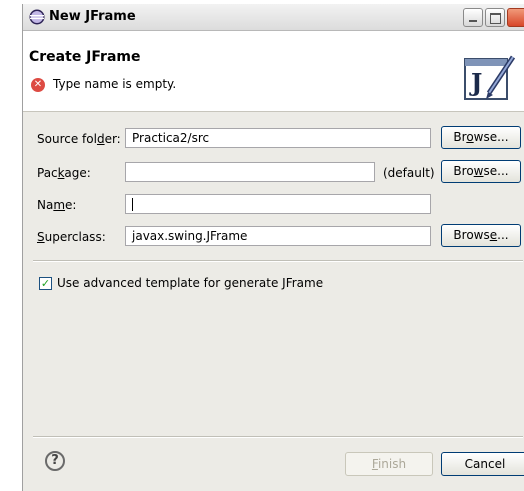  Describe the element at coordinates (132, 204) in the screenshot. I see `text-caret` at that location.